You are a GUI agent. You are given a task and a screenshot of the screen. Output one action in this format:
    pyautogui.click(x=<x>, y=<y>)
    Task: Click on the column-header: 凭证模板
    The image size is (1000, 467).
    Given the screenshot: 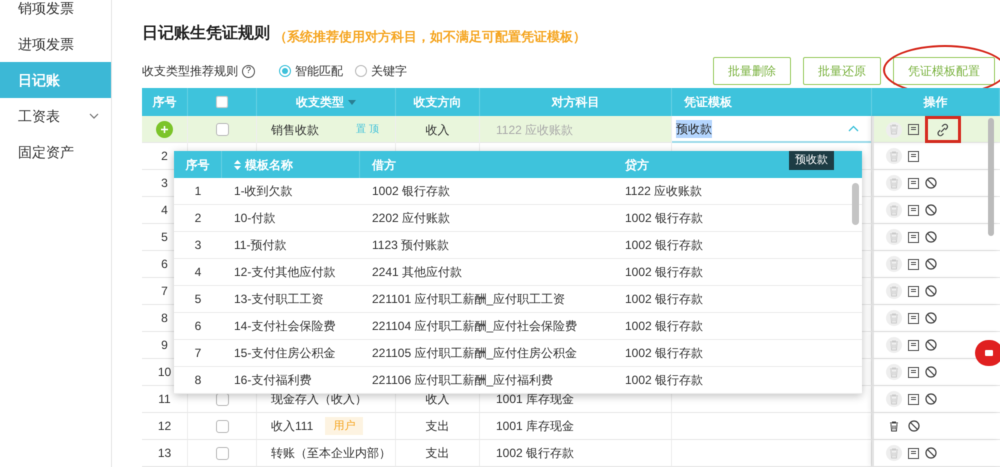 What is the action you would take?
    pyautogui.click(x=708, y=102)
    